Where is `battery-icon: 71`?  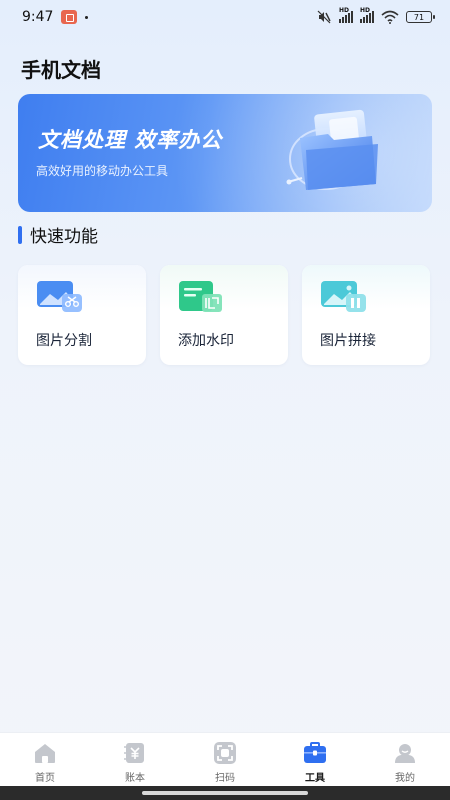 battery-icon: 71 is located at coordinates (420, 17).